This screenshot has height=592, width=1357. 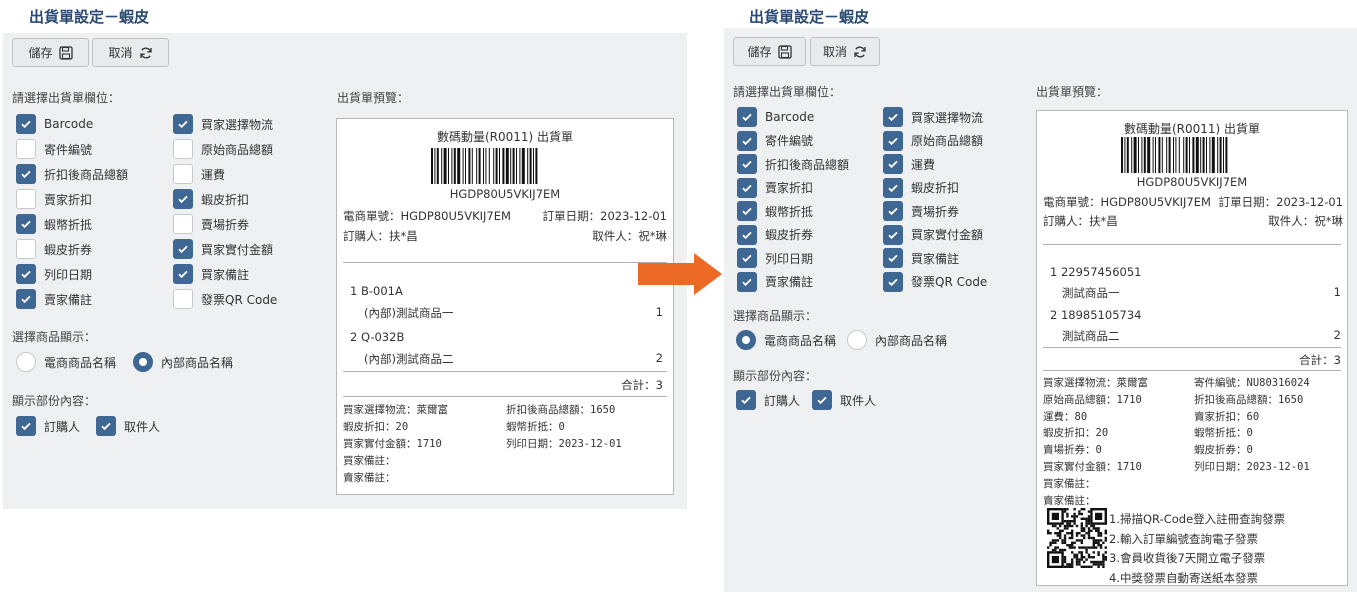 I want to click on info-field: 買家備註：, so click(x=369, y=461).